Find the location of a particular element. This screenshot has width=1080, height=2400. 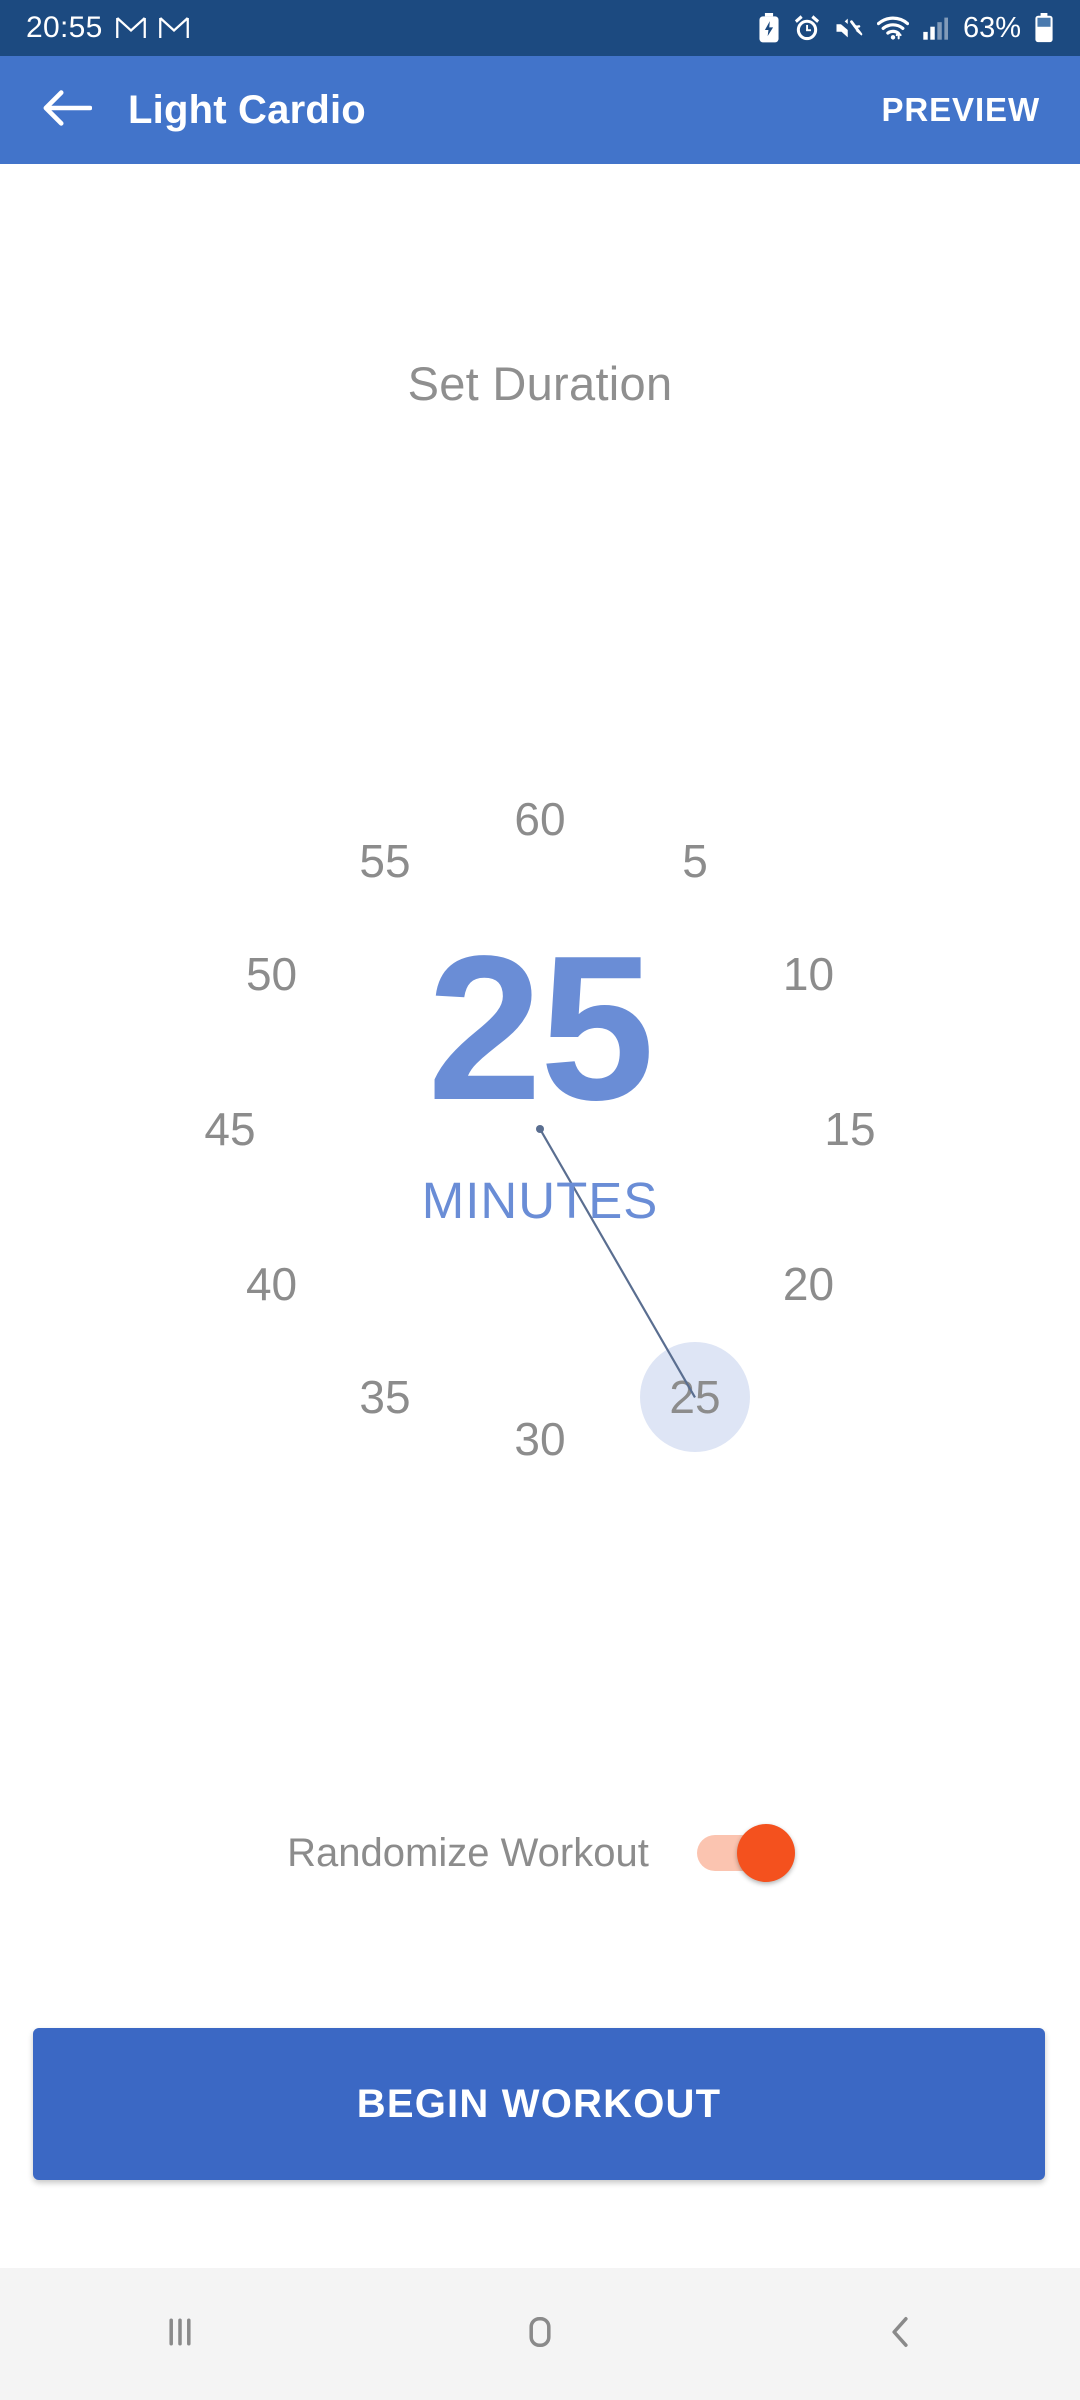

sound-mute-icon is located at coordinates (849, 28).